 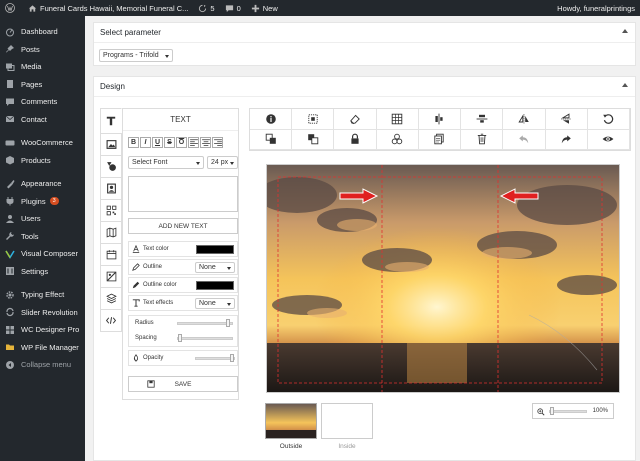 I want to click on tab-map, so click(x=111, y=232).